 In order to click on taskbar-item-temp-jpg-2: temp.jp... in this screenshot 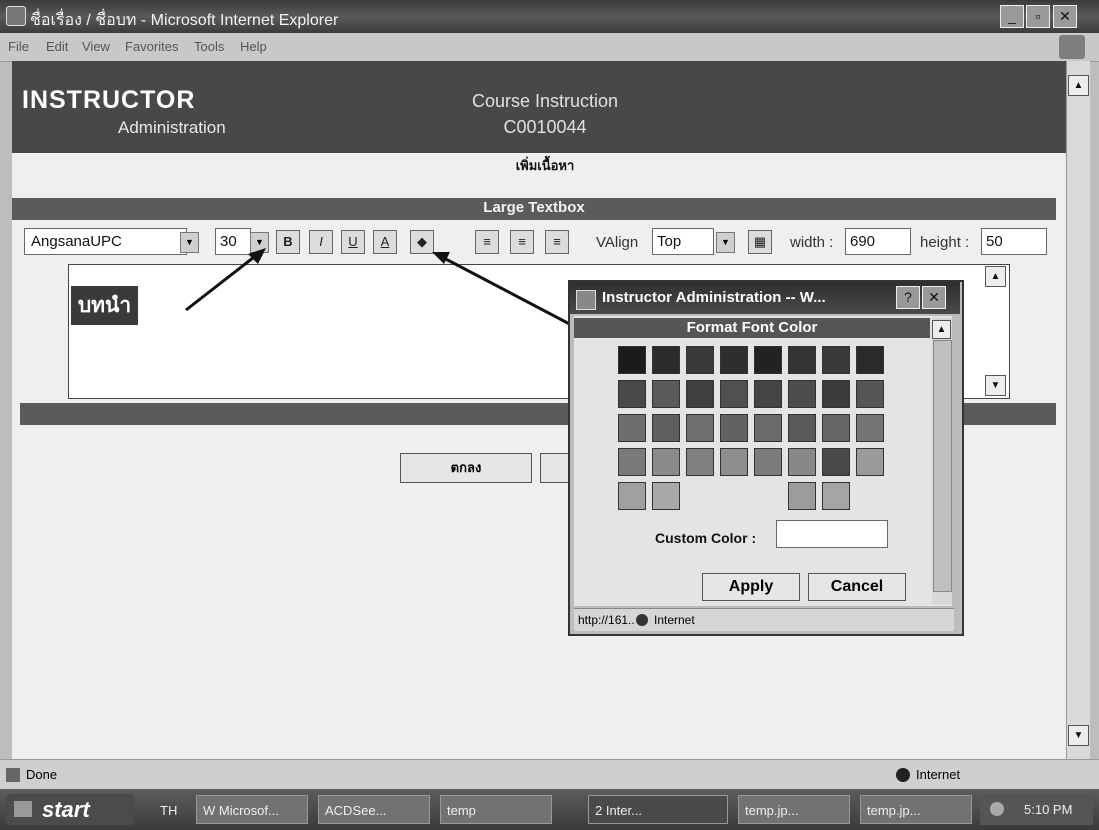, I will do `click(916, 809)`.